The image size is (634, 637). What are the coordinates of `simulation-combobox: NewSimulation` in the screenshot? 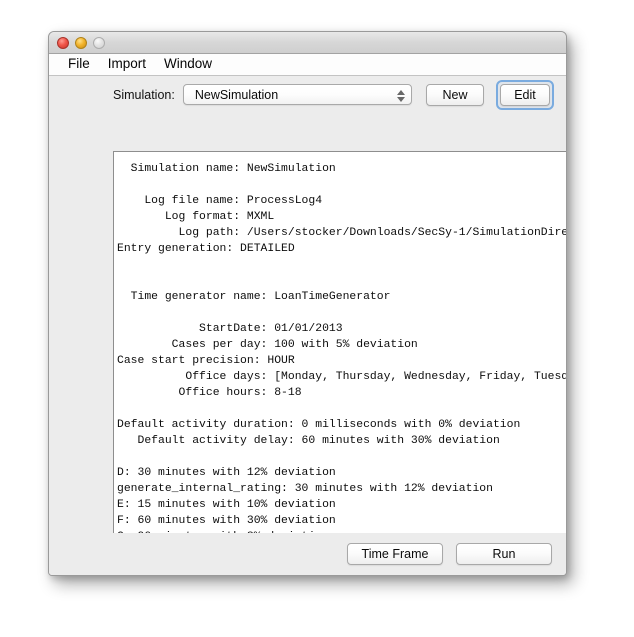 It's located at (297, 94).